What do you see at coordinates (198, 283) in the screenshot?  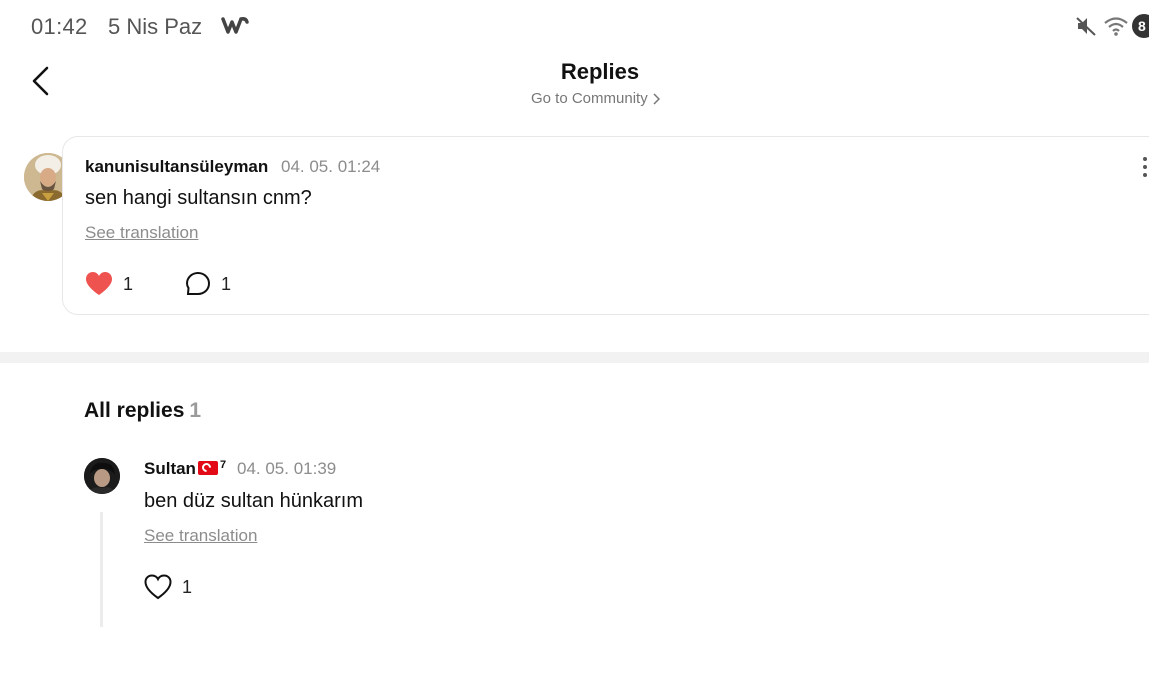 I see `speech-bubble-icon` at bounding box center [198, 283].